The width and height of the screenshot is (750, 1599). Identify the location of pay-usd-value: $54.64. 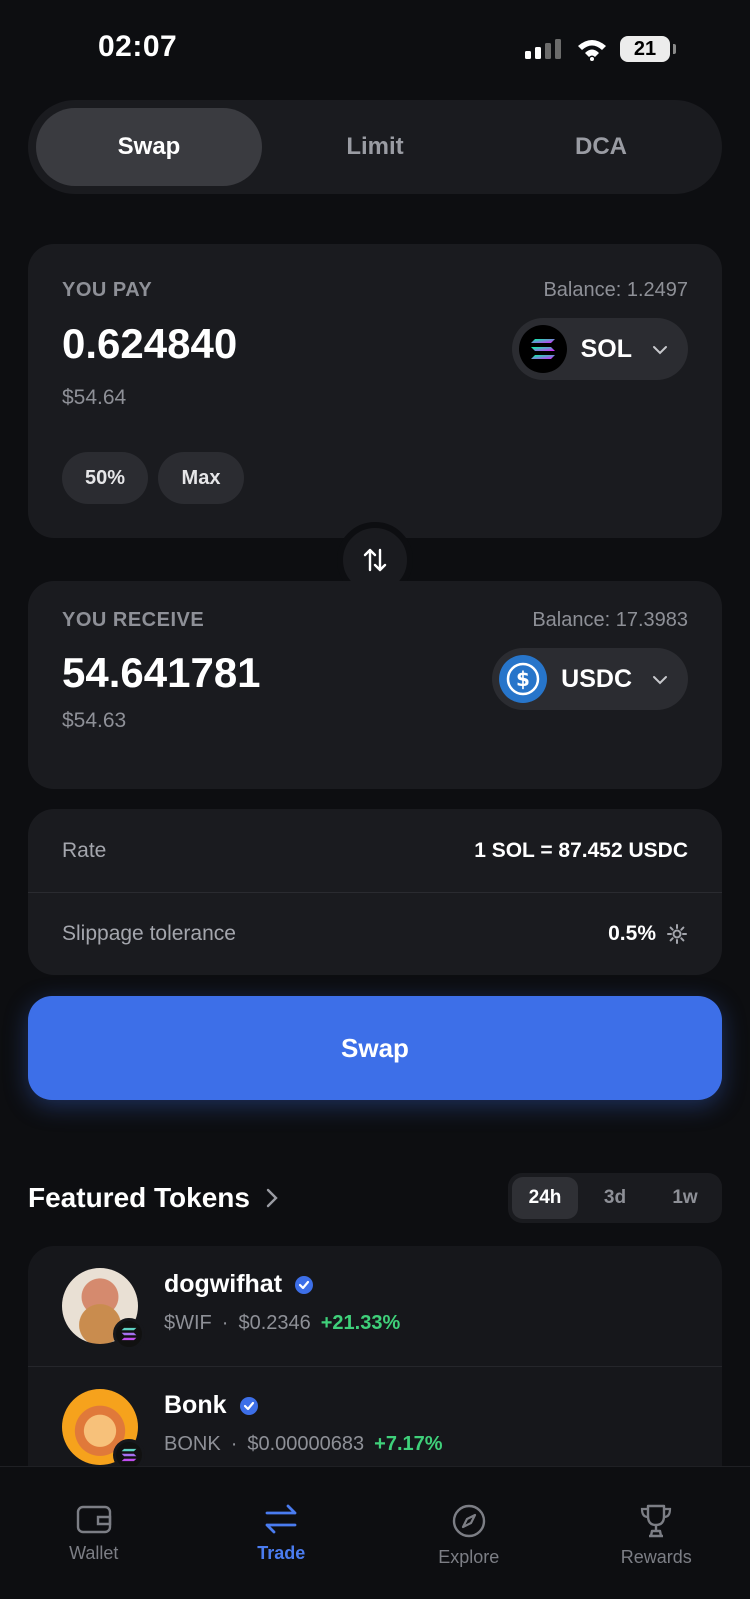
(94, 397).